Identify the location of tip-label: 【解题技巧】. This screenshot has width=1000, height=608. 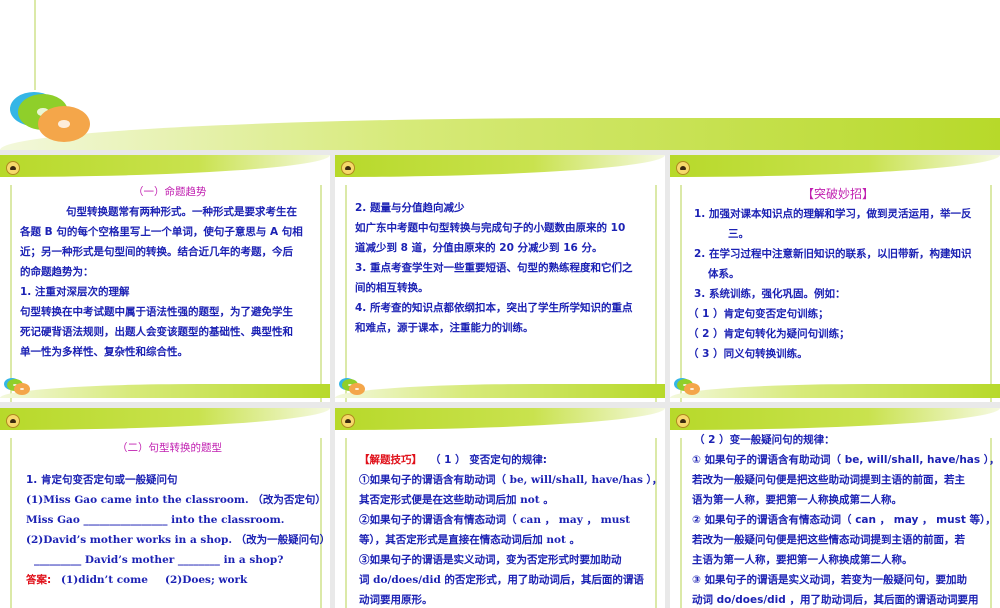
(390, 460).